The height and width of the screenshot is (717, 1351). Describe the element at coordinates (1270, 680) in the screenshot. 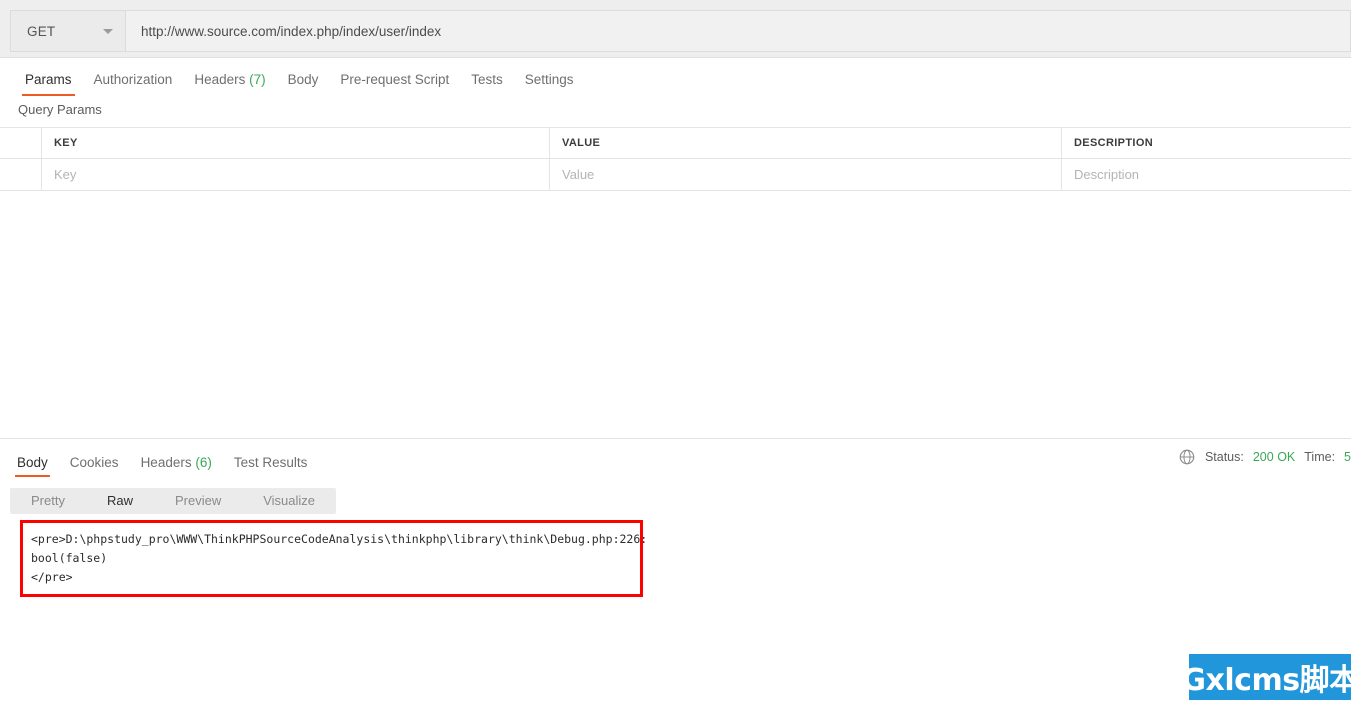

I see `watermark-text: Gxlcms脚本` at that location.